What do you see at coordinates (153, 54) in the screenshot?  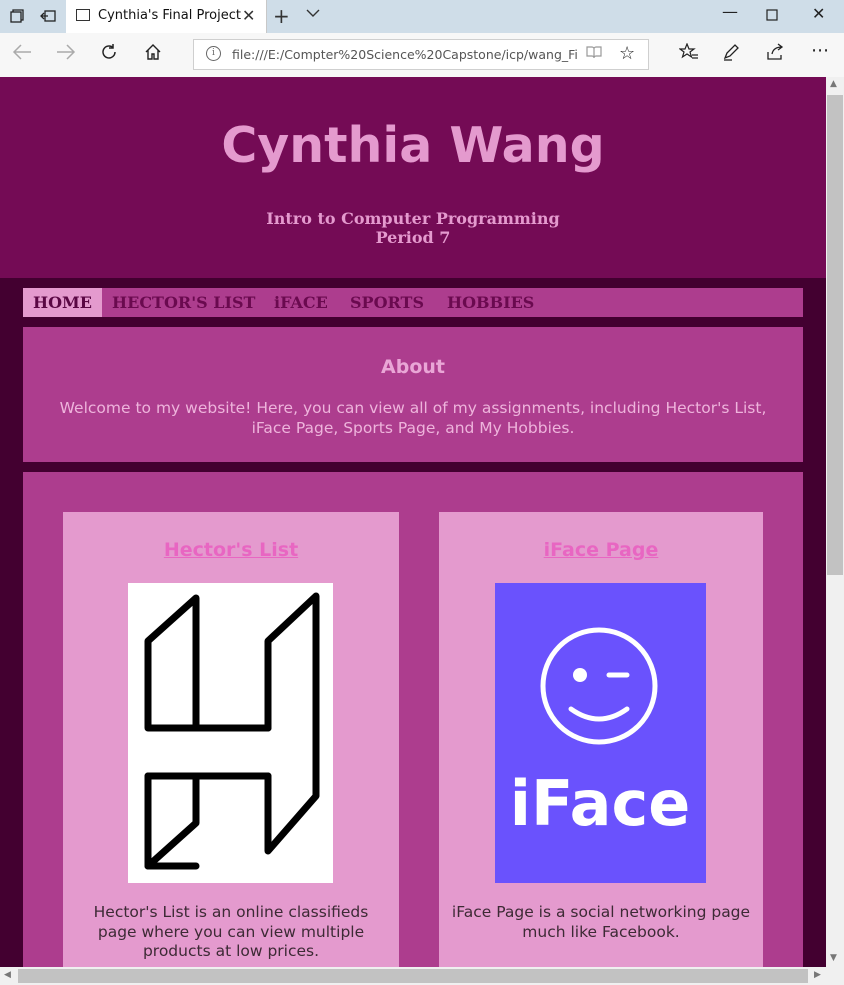 I see `home-icon` at bounding box center [153, 54].